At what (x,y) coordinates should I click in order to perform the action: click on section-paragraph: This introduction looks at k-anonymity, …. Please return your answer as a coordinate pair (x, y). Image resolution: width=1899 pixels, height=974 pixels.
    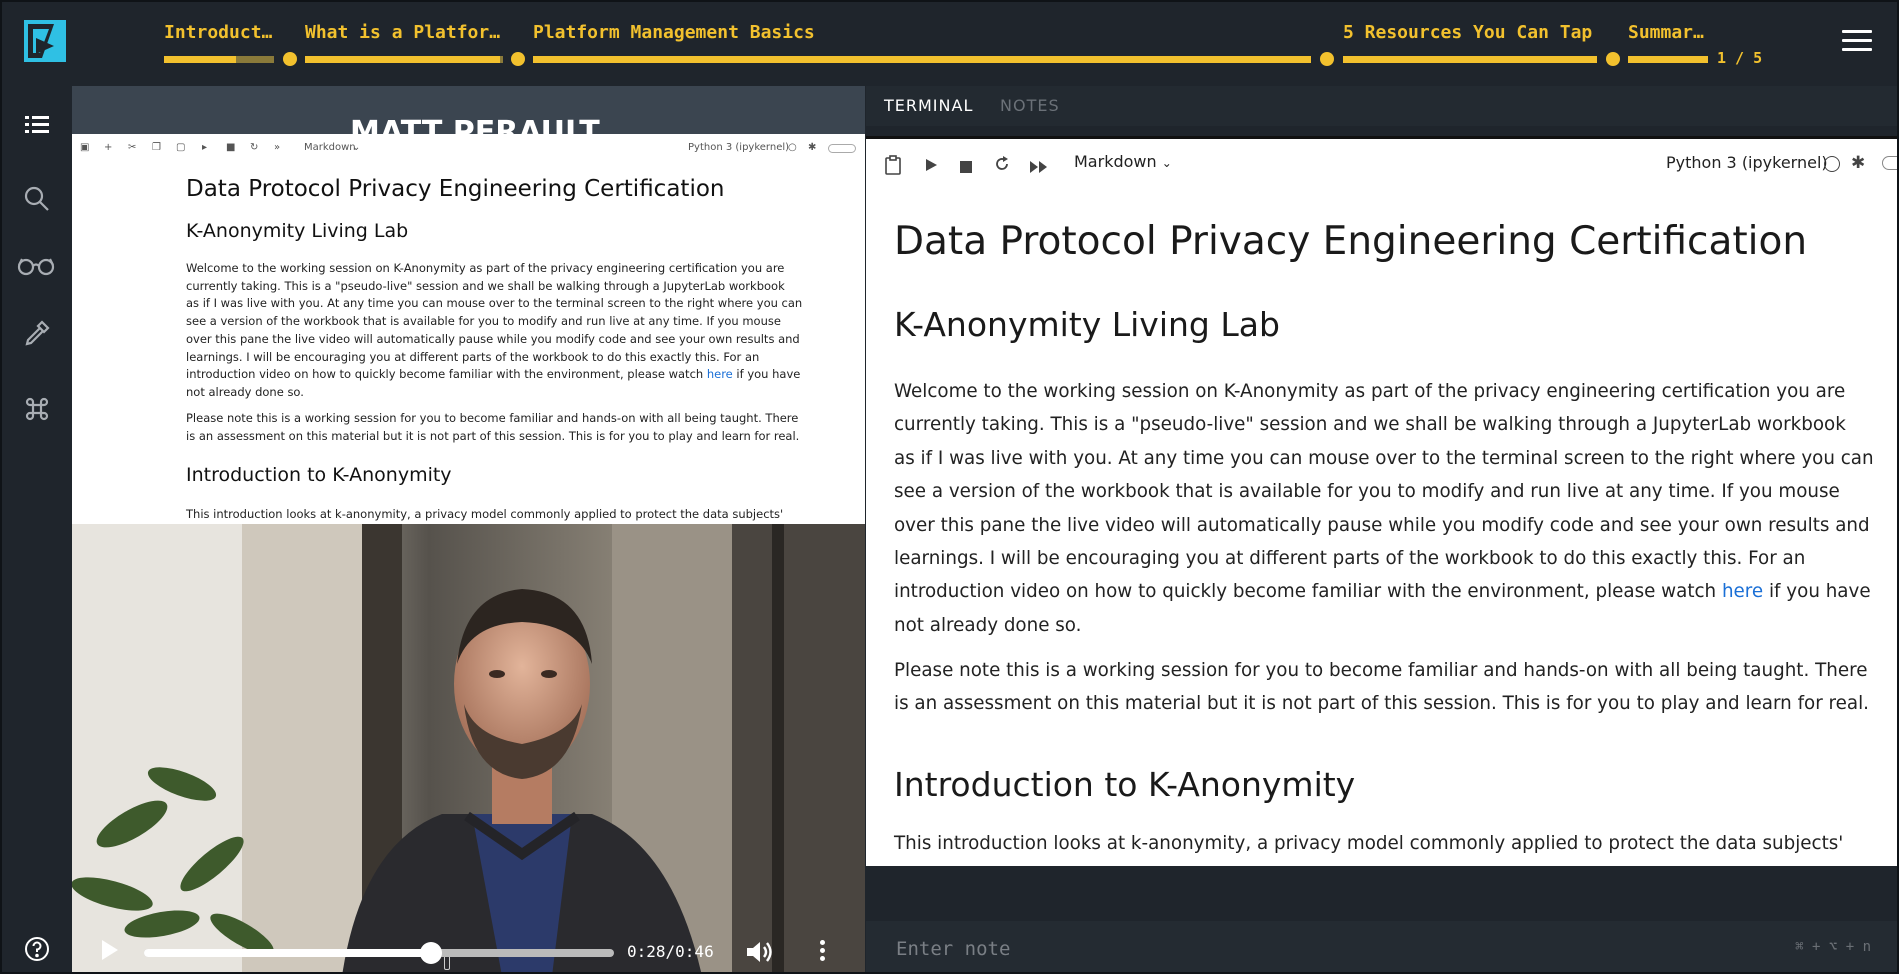
    Looking at the image, I should click on (1369, 843).